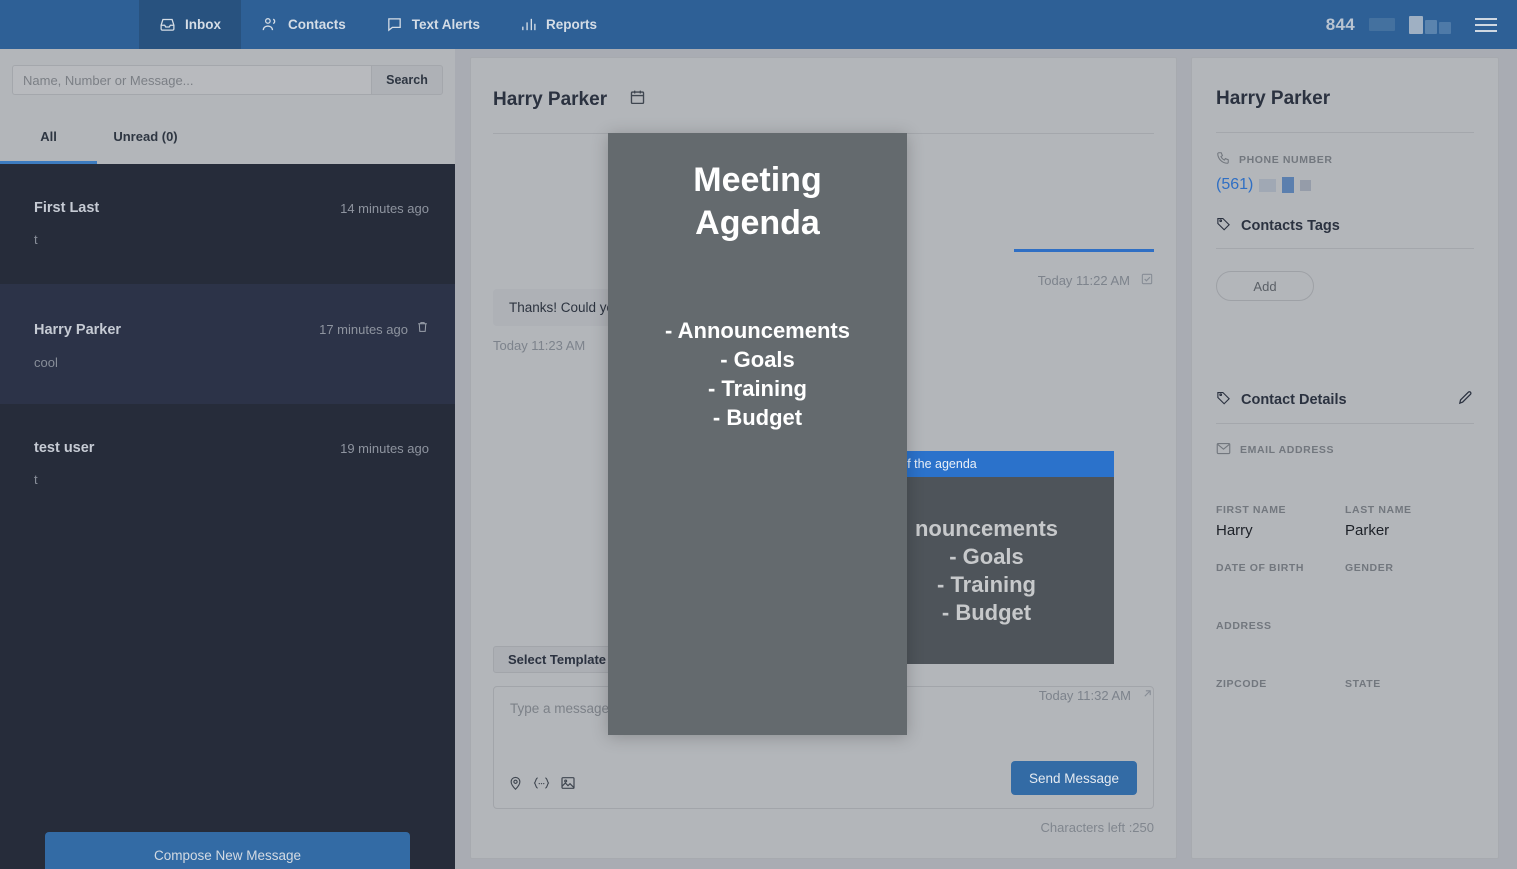 Image resolution: width=1517 pixels, height=869 pixels. What do you see at coordinates (394, 24) in the screenshot?
I see `chat-icon` at bounding box center [394, 24].